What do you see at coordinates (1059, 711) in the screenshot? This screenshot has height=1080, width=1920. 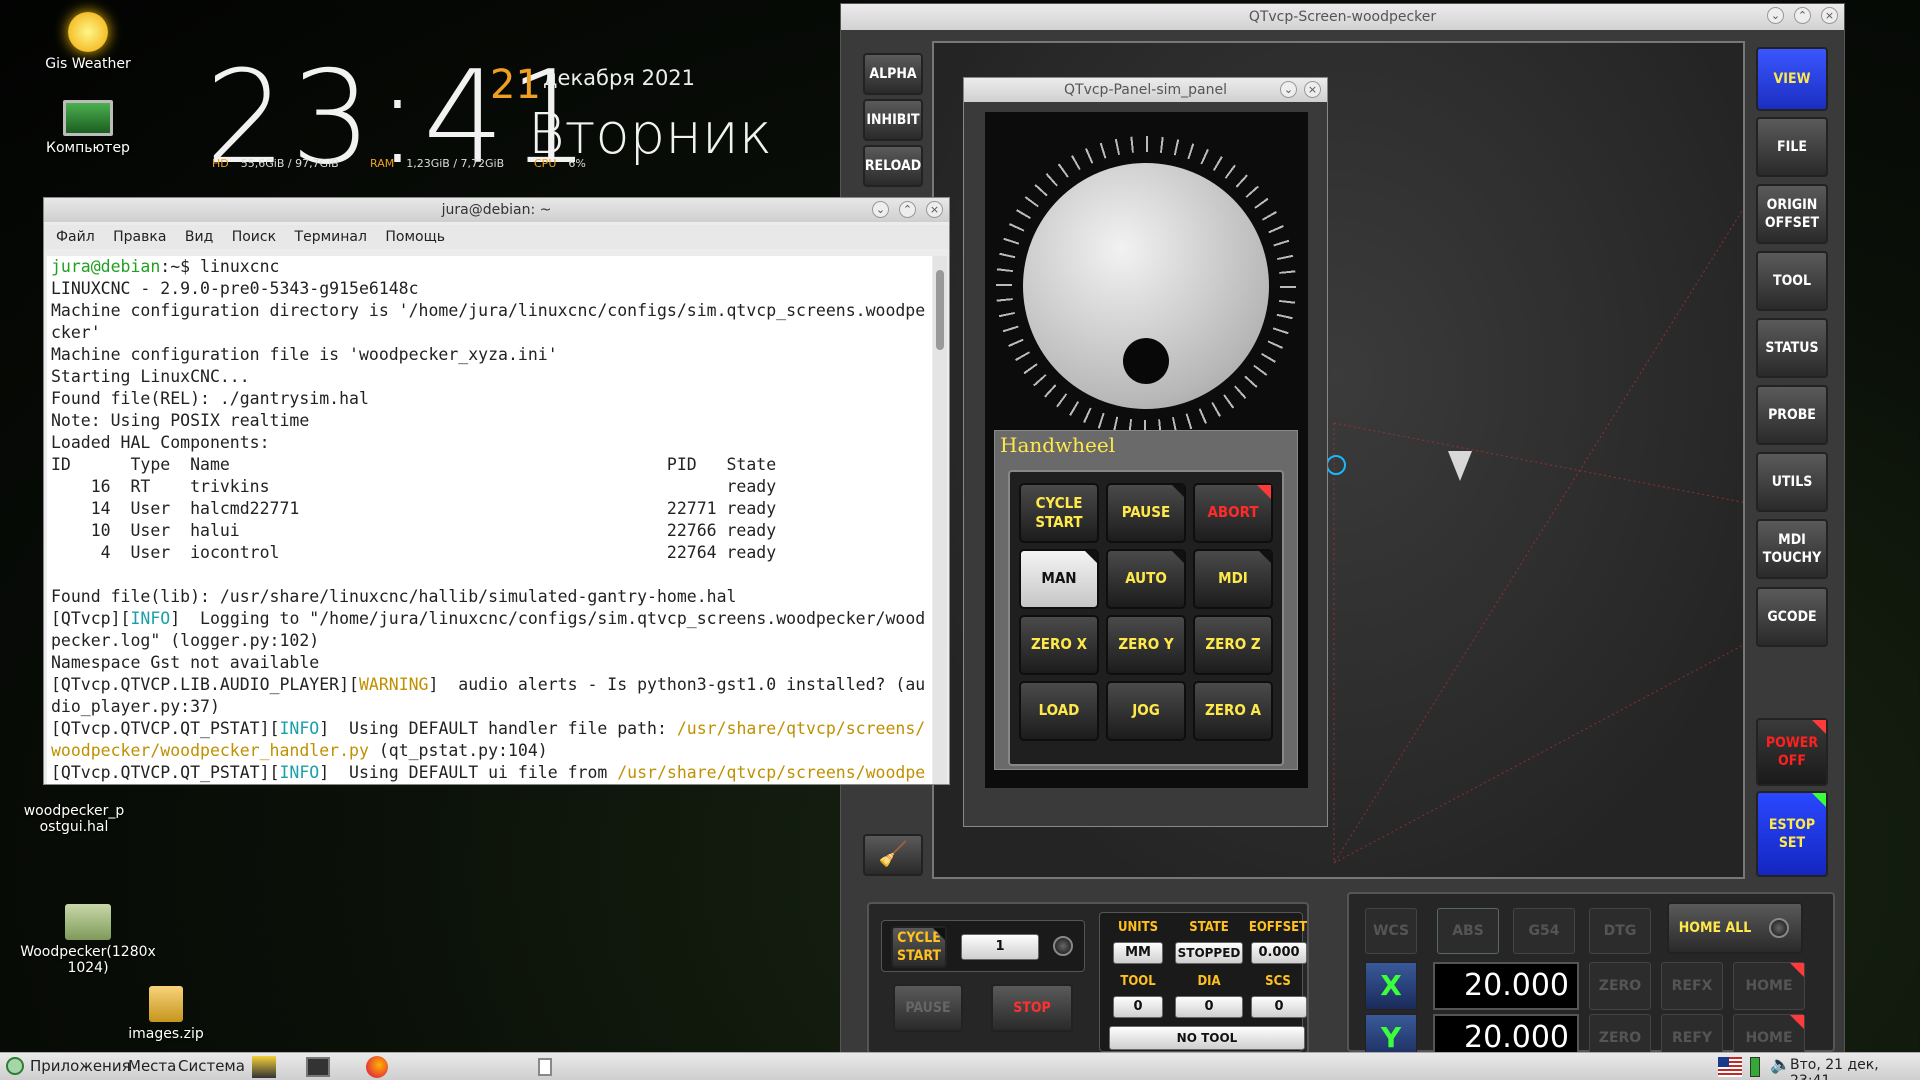 I see `load-button: LOAD` at bounding box center [1059, 711].